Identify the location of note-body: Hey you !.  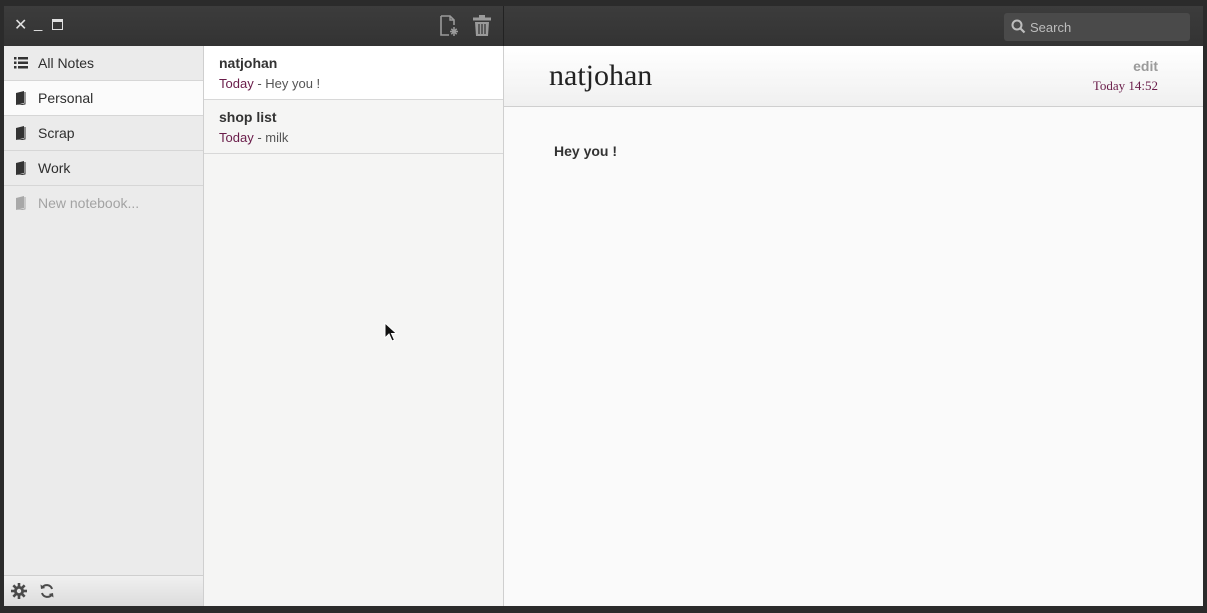
(585, 151).